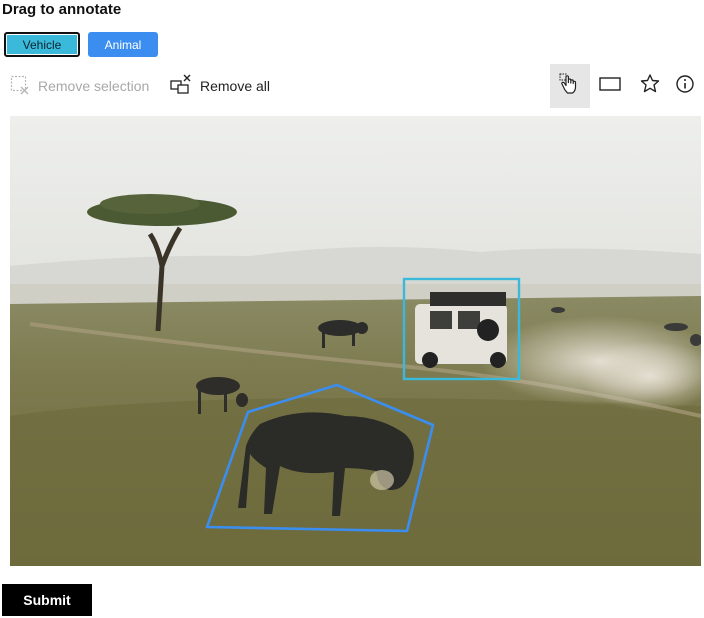 Image resolution: width=704 pixels, height=618 pixels. What do you see at coordinates (62, 9) in the screenshot?
I see `page-title: Drag to annotate` at bounding box center [62, 9].